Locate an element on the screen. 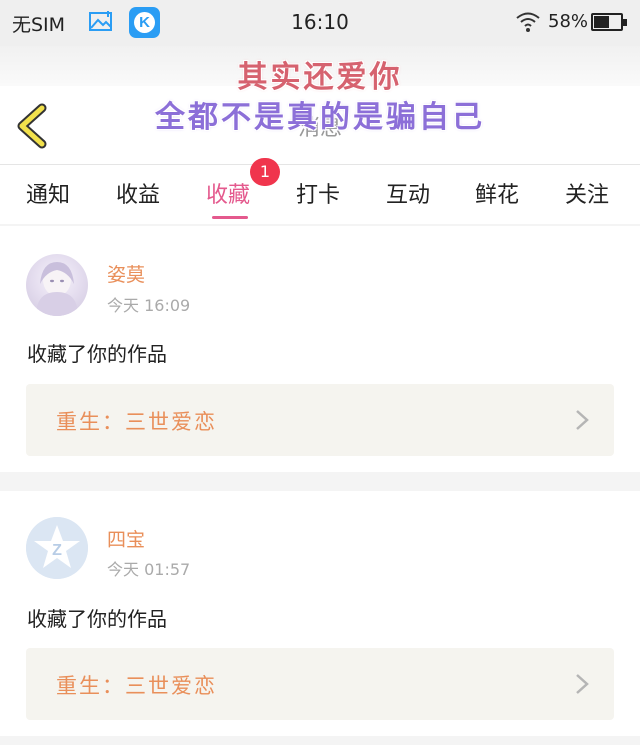 The image size is (640, 745). tab-bar: 通知 收益 收藏 打卡 互动 鲜花 关注 is located at coordinates (320, 195).